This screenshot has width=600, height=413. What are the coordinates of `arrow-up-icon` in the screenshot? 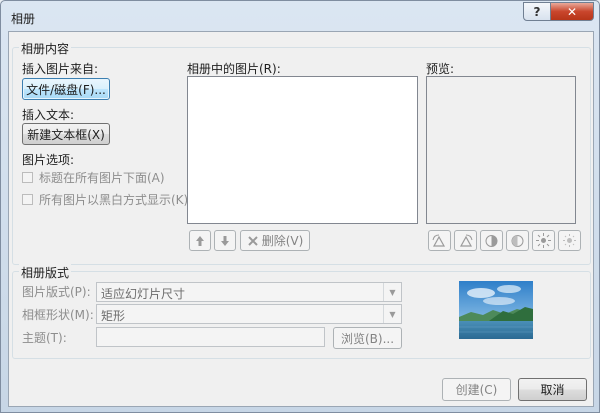 It's located at (200, 240).